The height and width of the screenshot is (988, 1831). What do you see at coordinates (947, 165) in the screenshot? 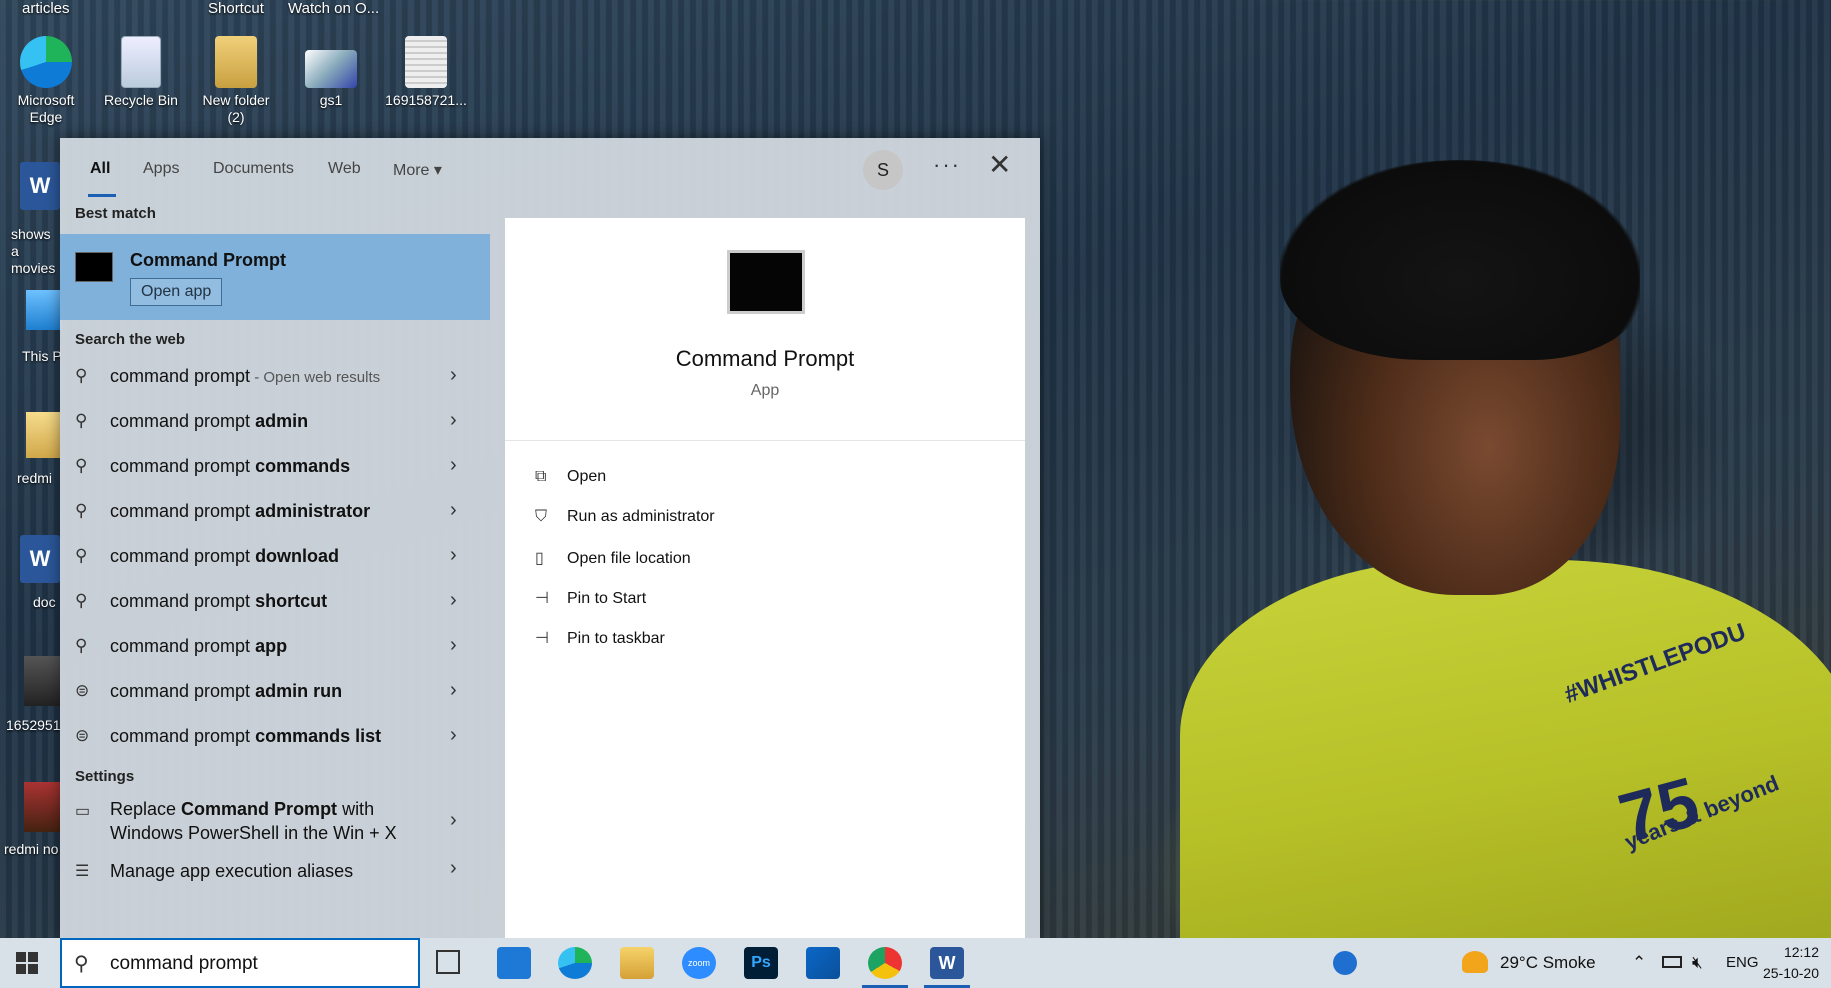
I see `more-options-icon: ···` at bounding box center [947, 165].